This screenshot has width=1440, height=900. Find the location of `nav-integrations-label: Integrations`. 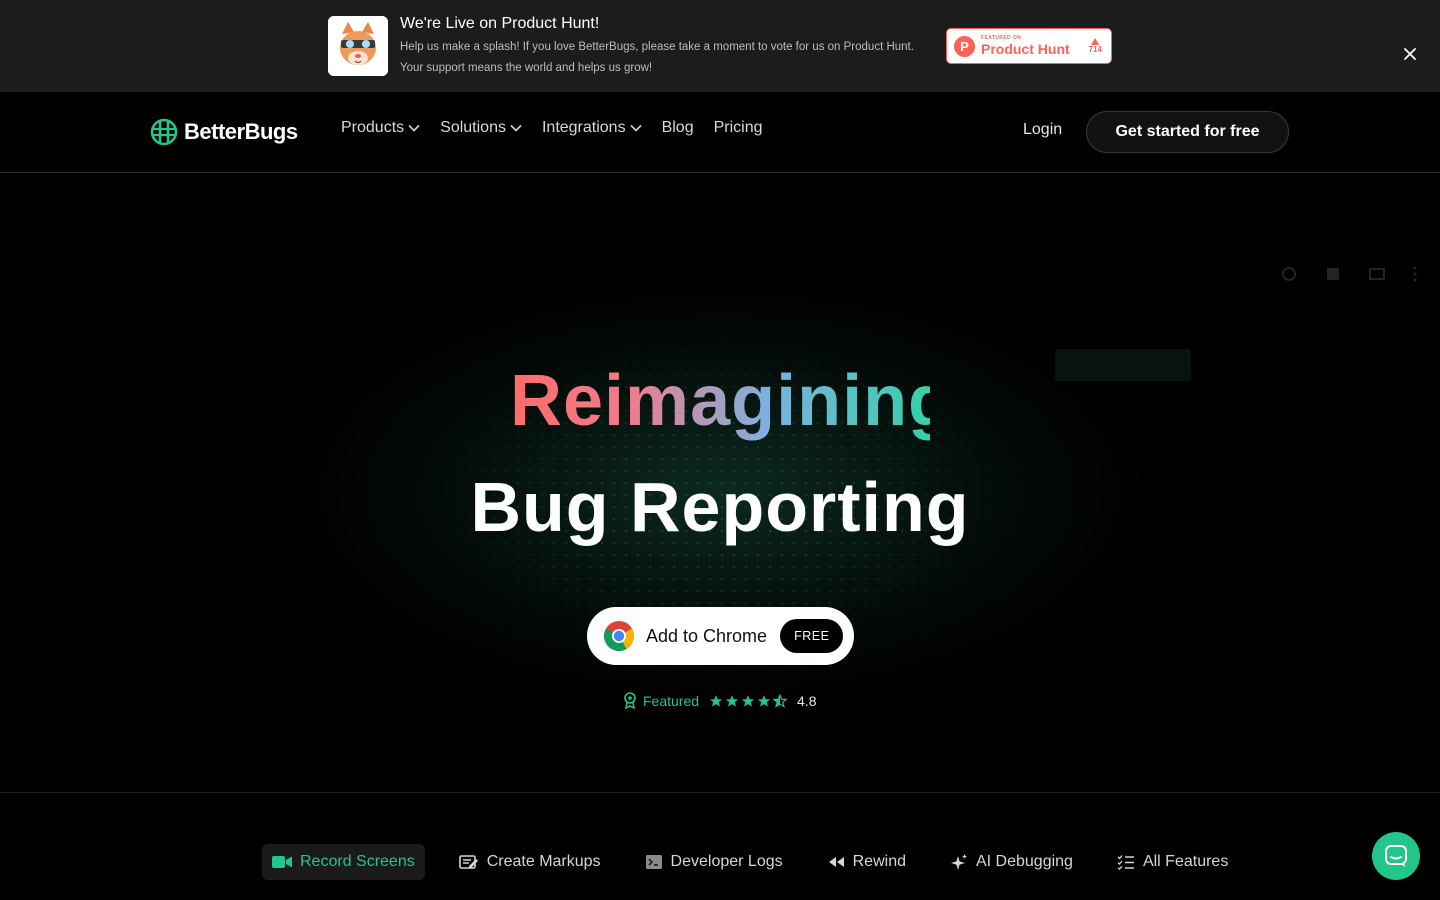

nav-integrations-label: Integrations is located at coordinates (583, 127).